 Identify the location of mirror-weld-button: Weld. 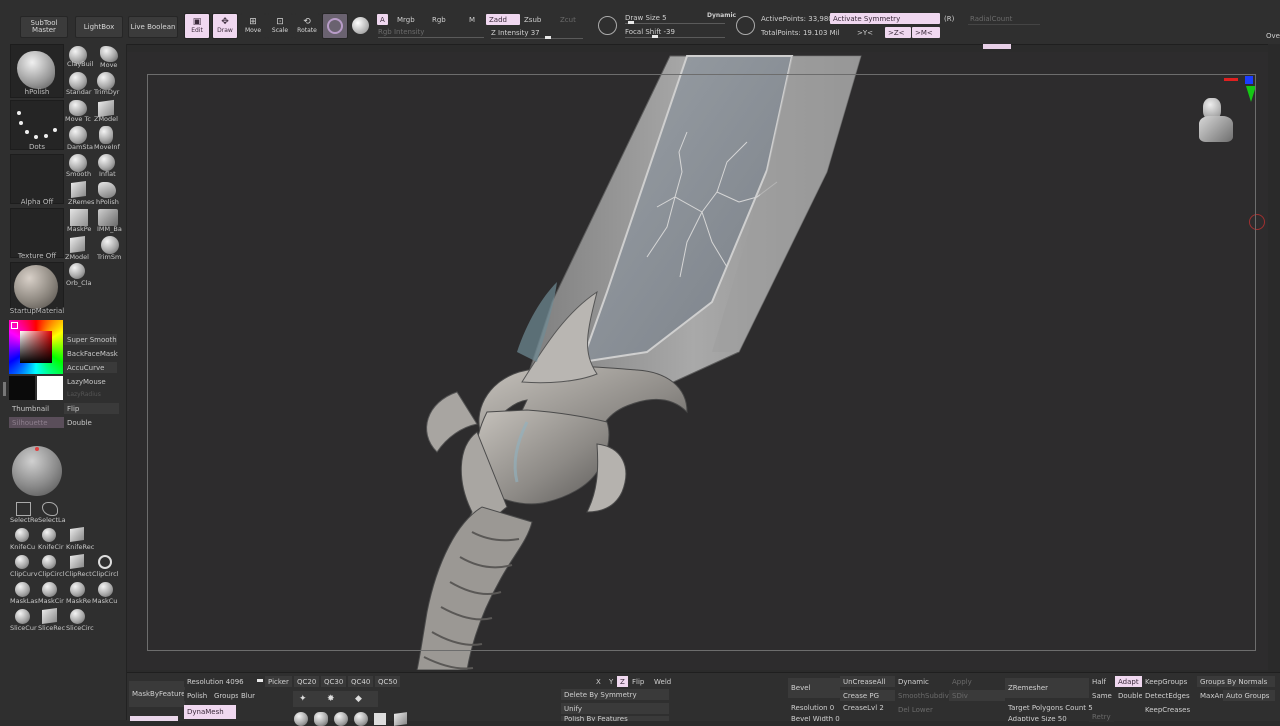
(663, 681).